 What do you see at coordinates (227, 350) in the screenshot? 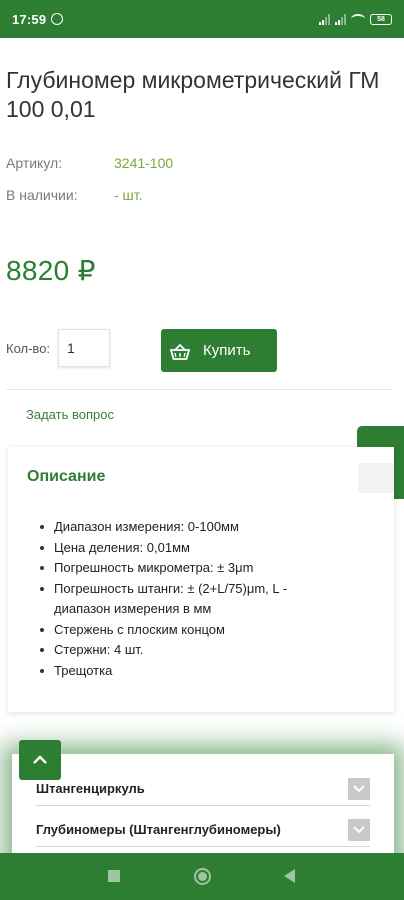
I see `buy-button-label: Купить` at bounding box center [227, 350].